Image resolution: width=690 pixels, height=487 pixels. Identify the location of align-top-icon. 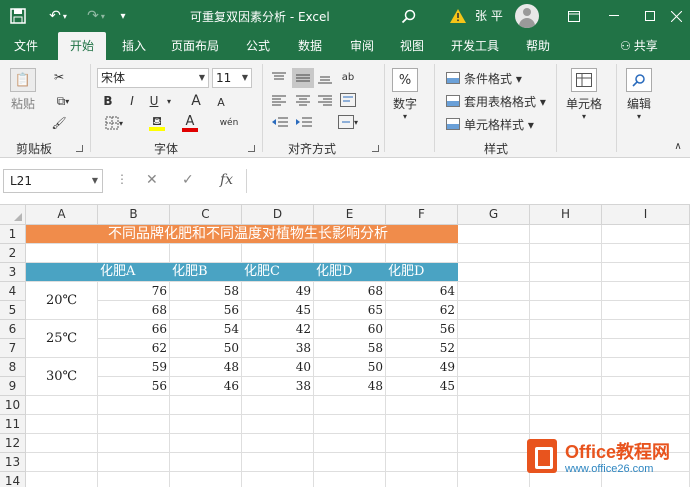
(279, 78).